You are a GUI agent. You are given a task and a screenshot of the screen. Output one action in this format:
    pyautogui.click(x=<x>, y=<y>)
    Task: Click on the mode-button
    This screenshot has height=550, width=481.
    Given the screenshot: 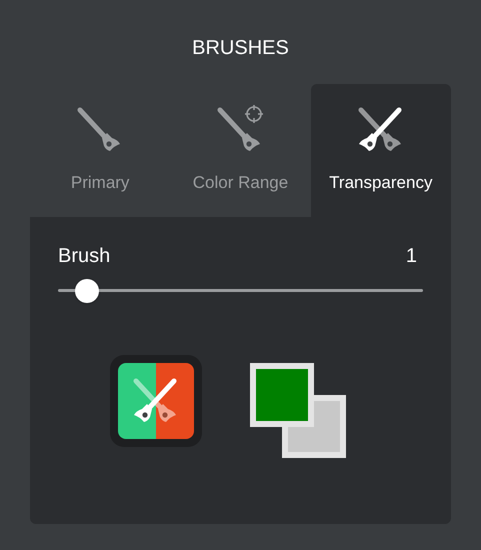 What is the action you would take?
    pyautogui.click(x=156, y=401)
    